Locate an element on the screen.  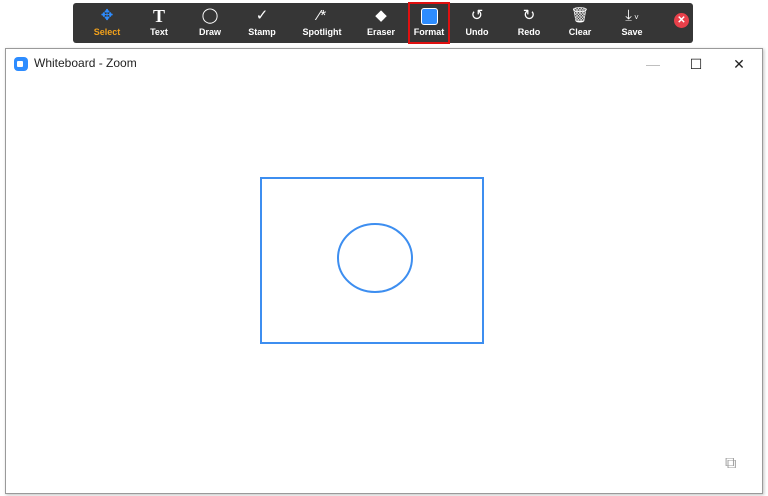
new-page-icon: ⧉ is located at coordinates (730, 464).